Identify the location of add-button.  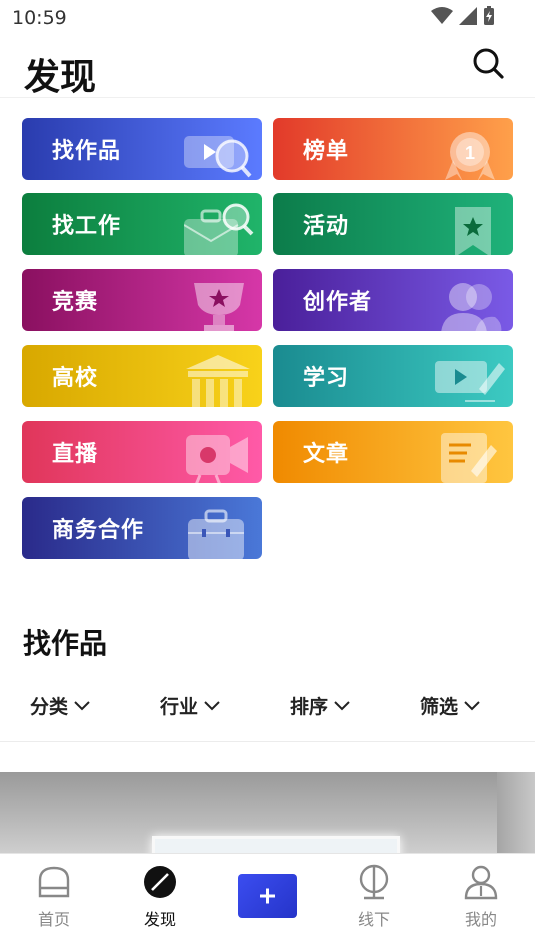
(267, 896).